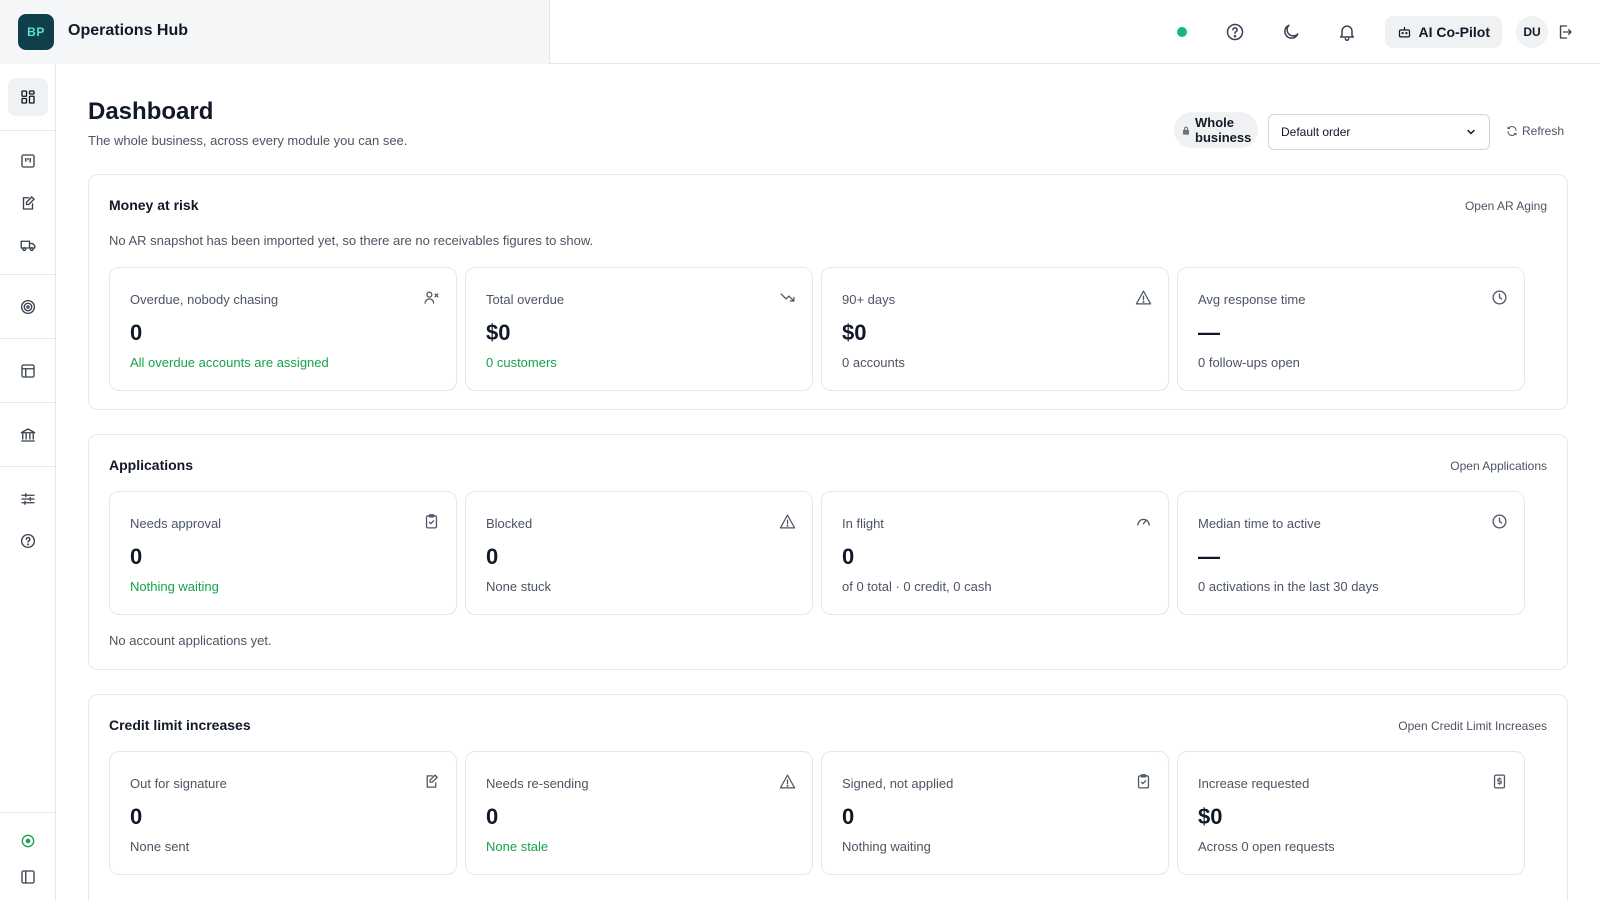  What do you see at coordinates (1454, 32) in the screenshot?
I see `copilot-label: AI Co-Pilot` at bounding box center [1454, 32].